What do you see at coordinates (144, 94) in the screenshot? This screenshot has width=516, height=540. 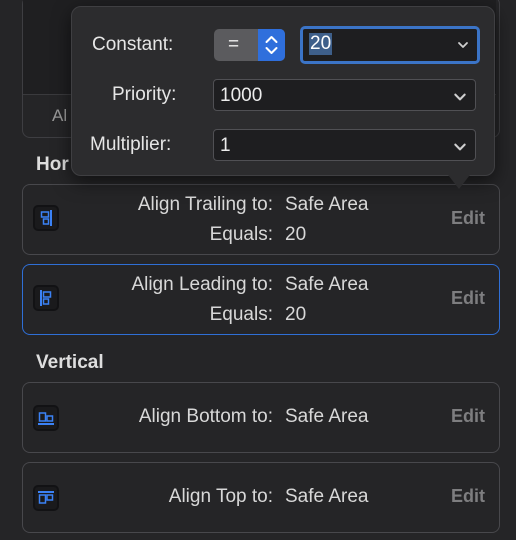 I see `priority-label: Priority:` at bounding box center [144, 94].